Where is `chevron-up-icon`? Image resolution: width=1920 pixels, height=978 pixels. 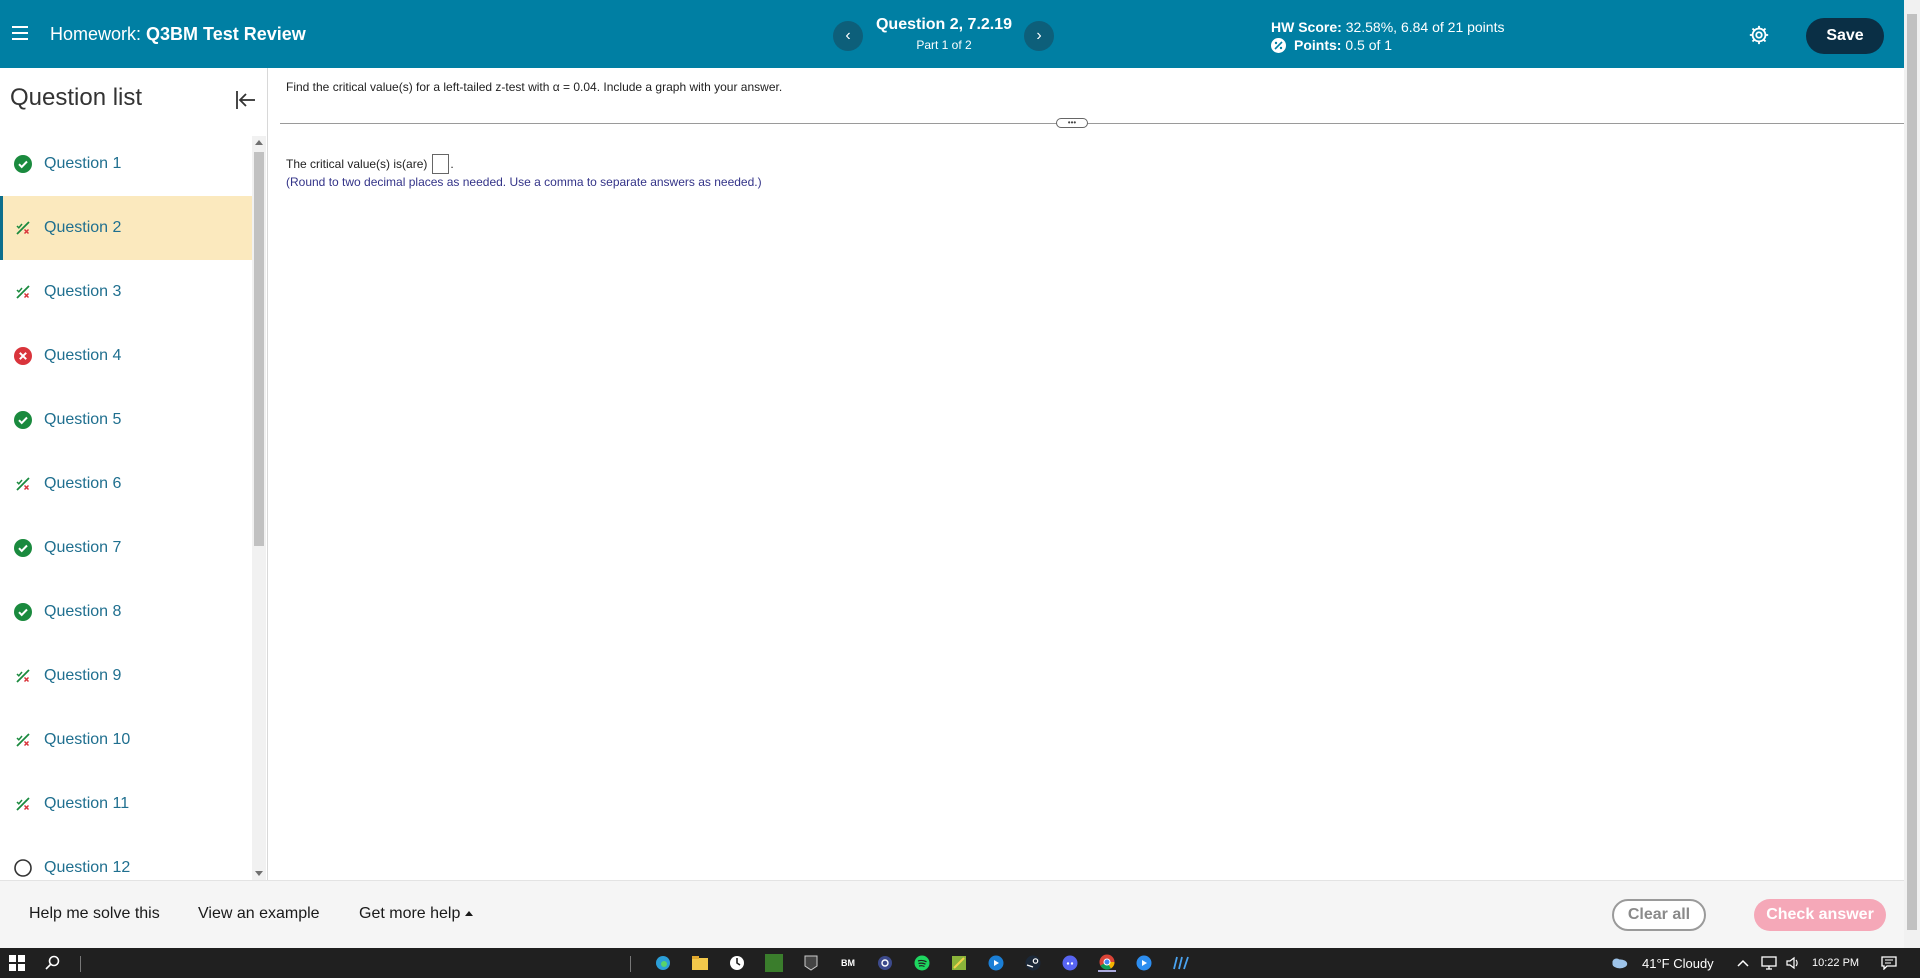
chevron-up-icon is located at coordinates (1743, 963).